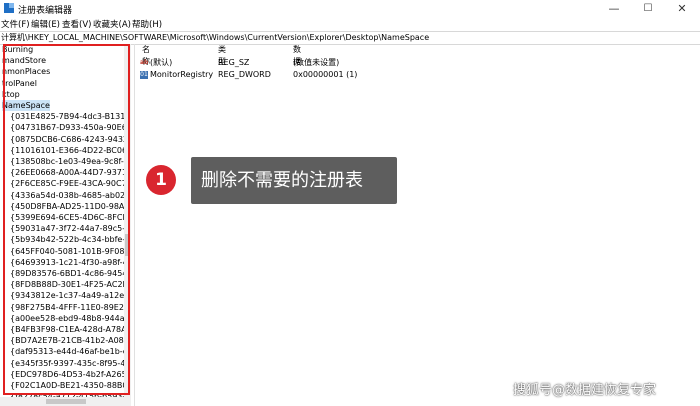 This screenshot has height=406, width=700. What do you see at coordinates (70, 284) in the screenshot?
I see `tree-subkey-item: {8FD8B88D-30E1-4F25-AC2B-5` at bounding box center [70, 284].